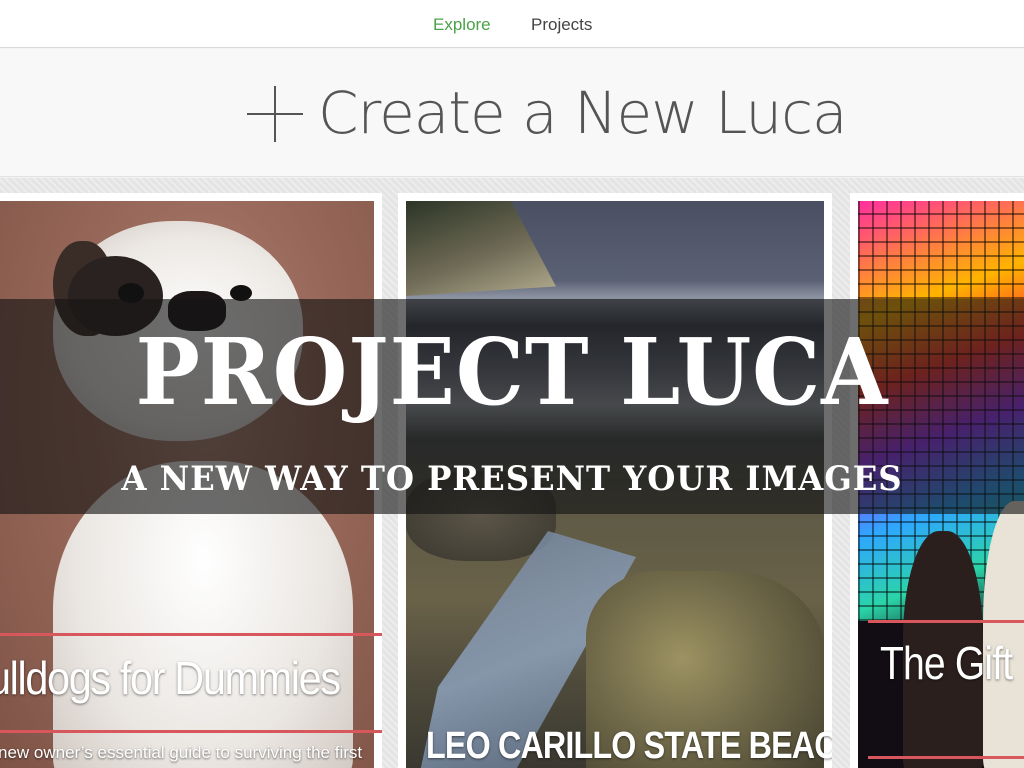 This screenshot has width=1024, height=768. What do you see at coordinates (561, 25) in the screenshot?
I see `tab-projects: Projects` at bounding box center [561, 25].